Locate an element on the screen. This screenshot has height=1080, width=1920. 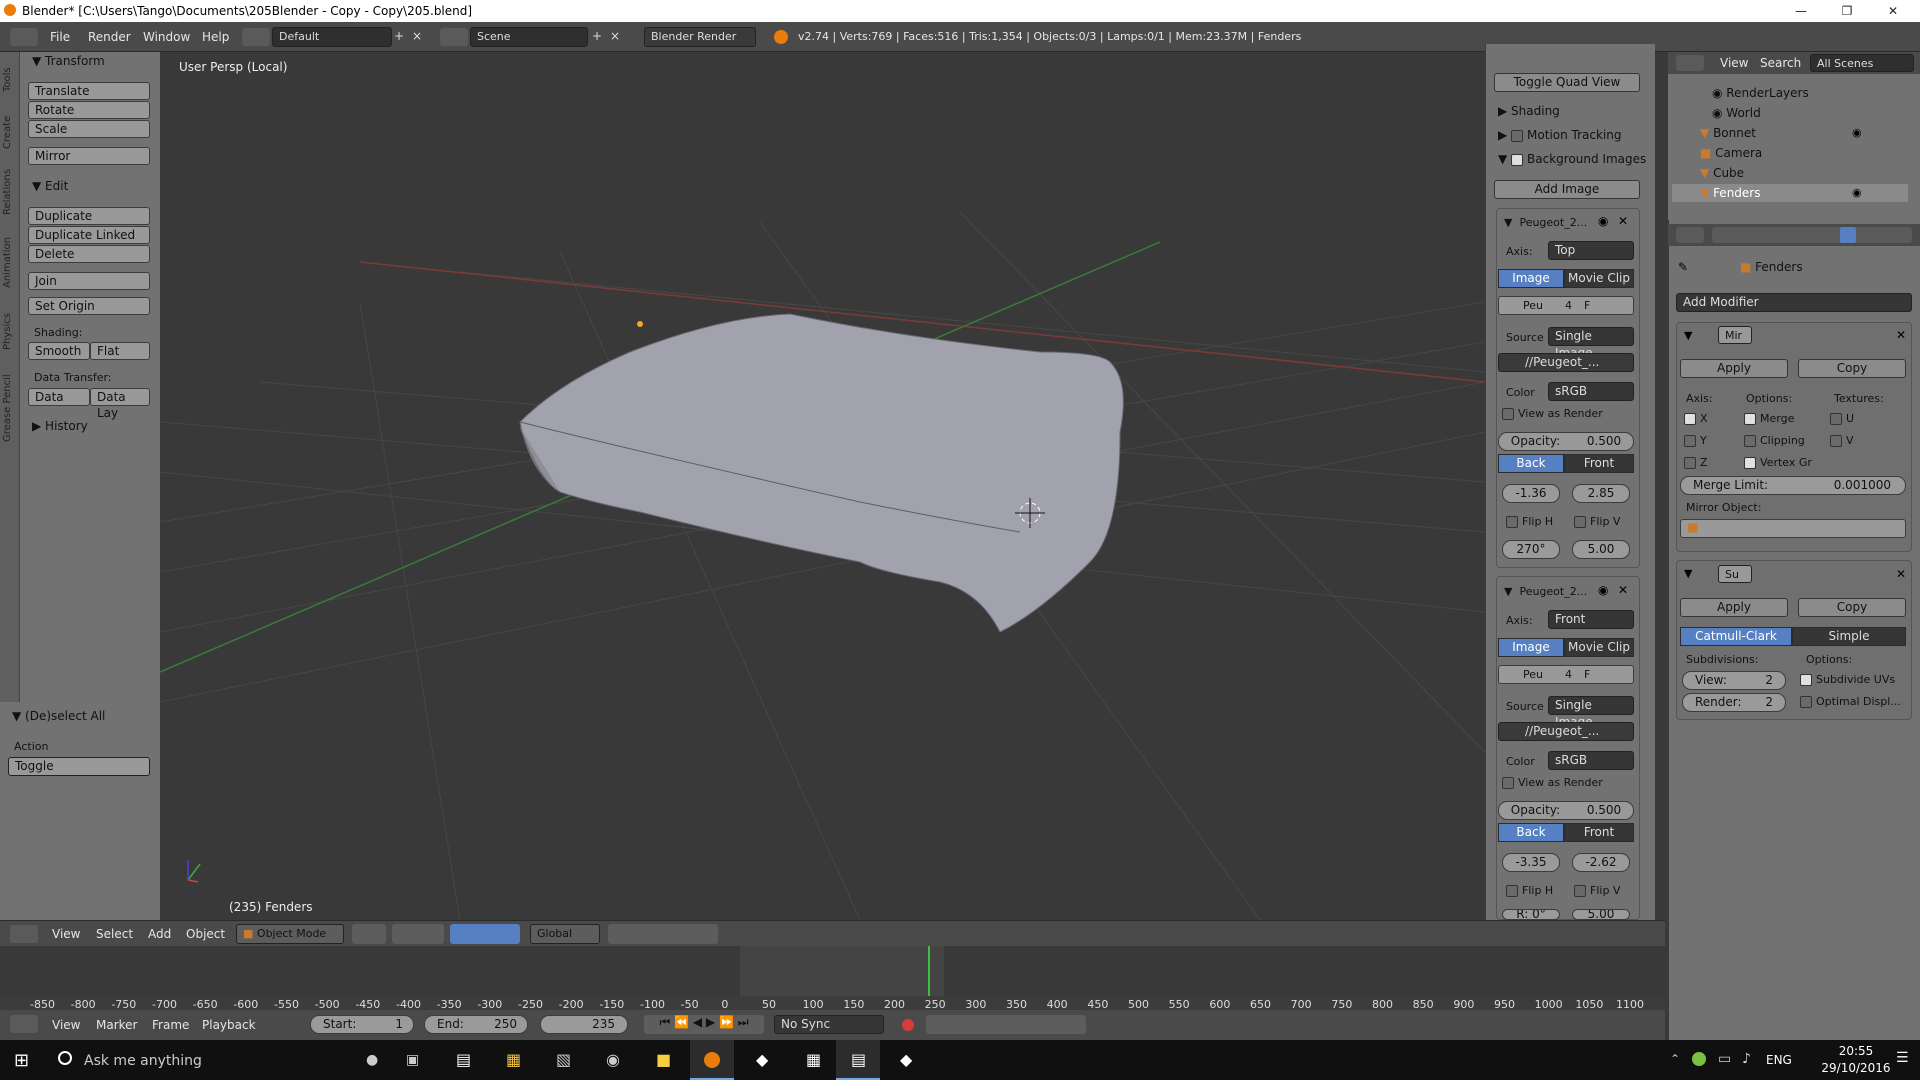
view-as-render-1: View as Render is located at coordinates (1552, 413).